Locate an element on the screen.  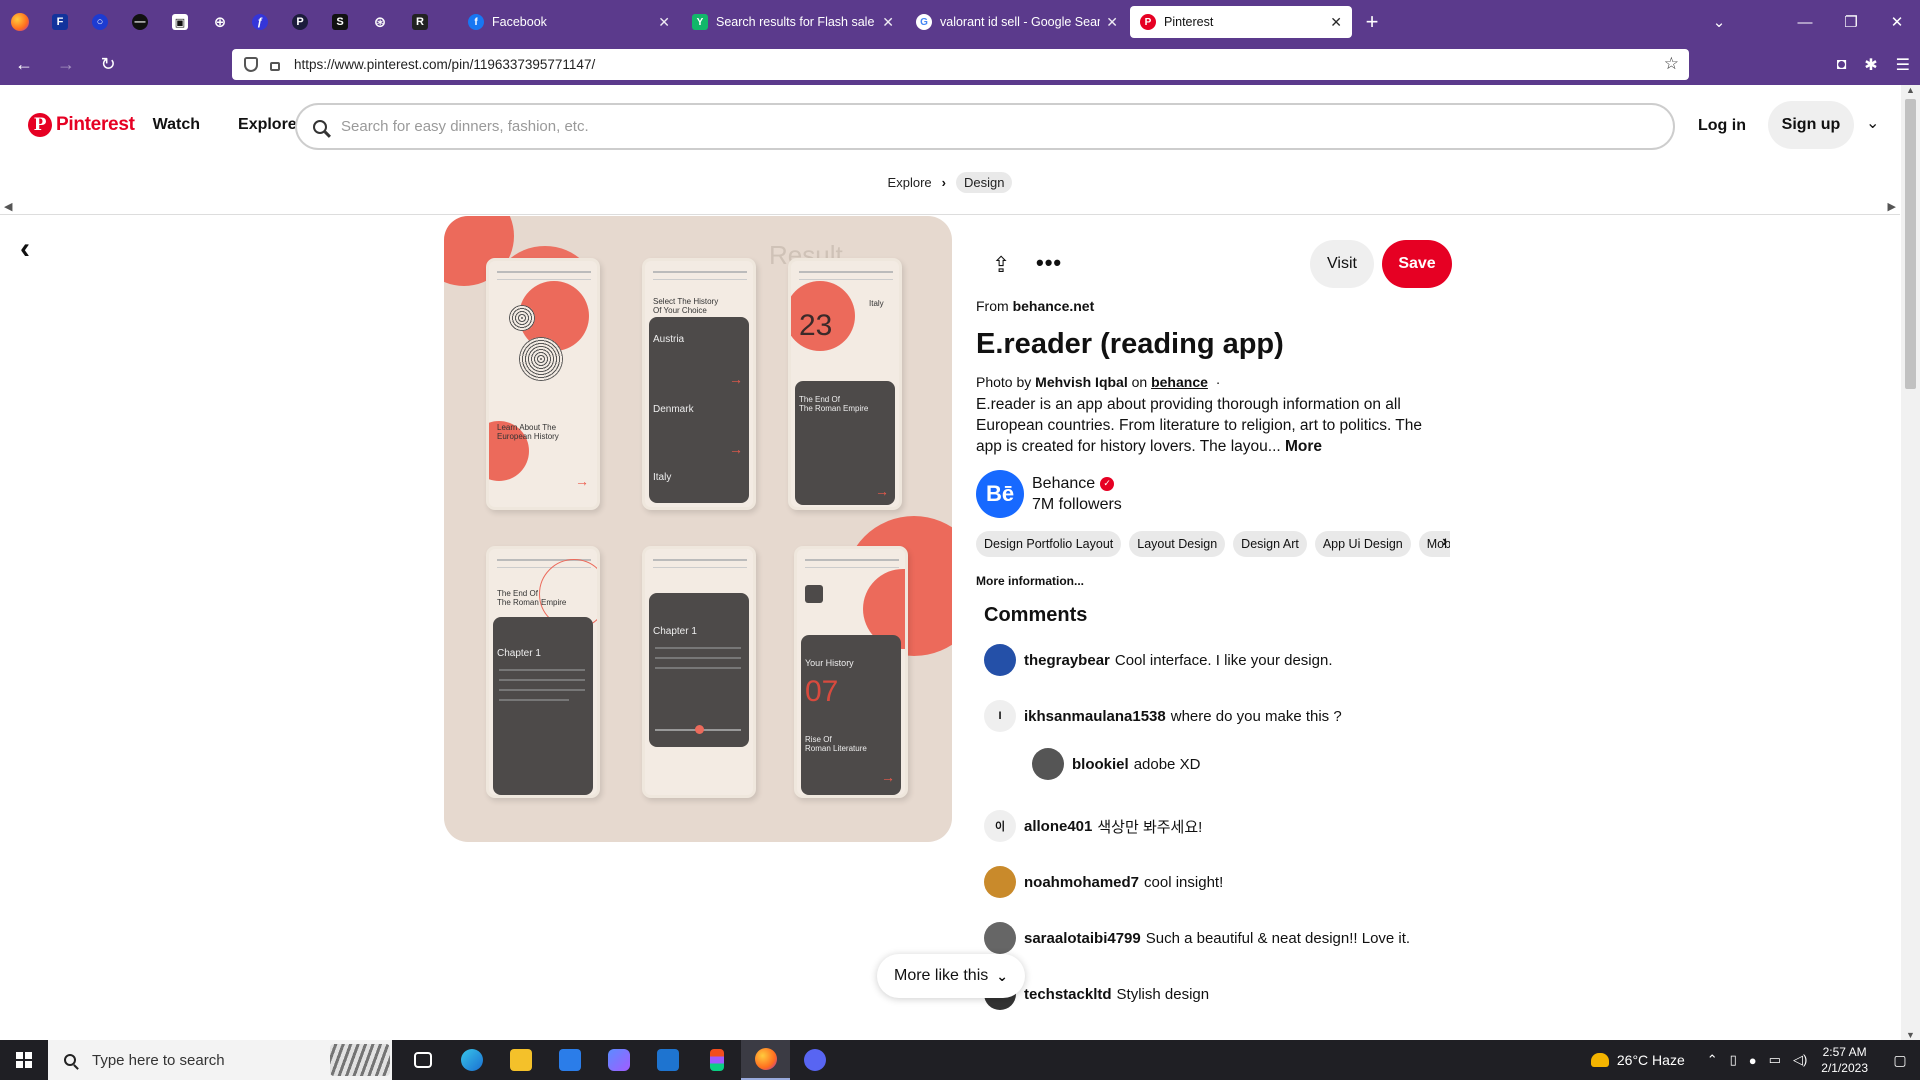
task-view-icon is located at coordinates (422, 1060).